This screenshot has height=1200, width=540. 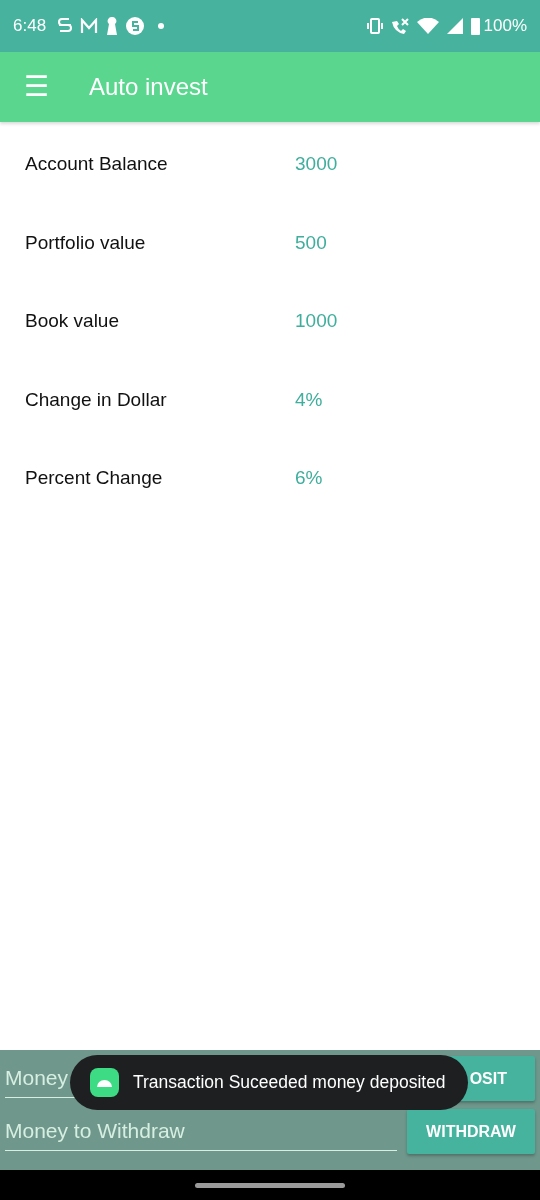 I want to click on wifi-icon, so click(x=427, y=26).